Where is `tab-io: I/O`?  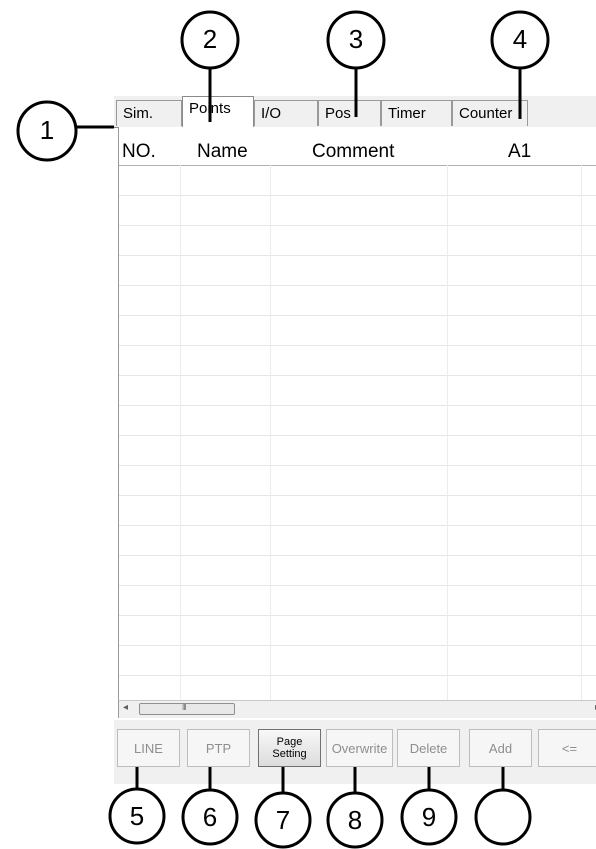 tab-io: I/O is located at coordinates (286, 113).